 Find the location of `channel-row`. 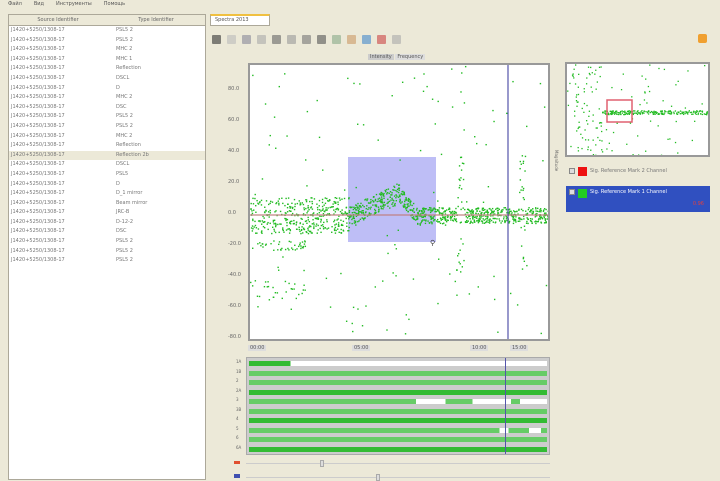

channel-row is located at coordinates (398, 363).